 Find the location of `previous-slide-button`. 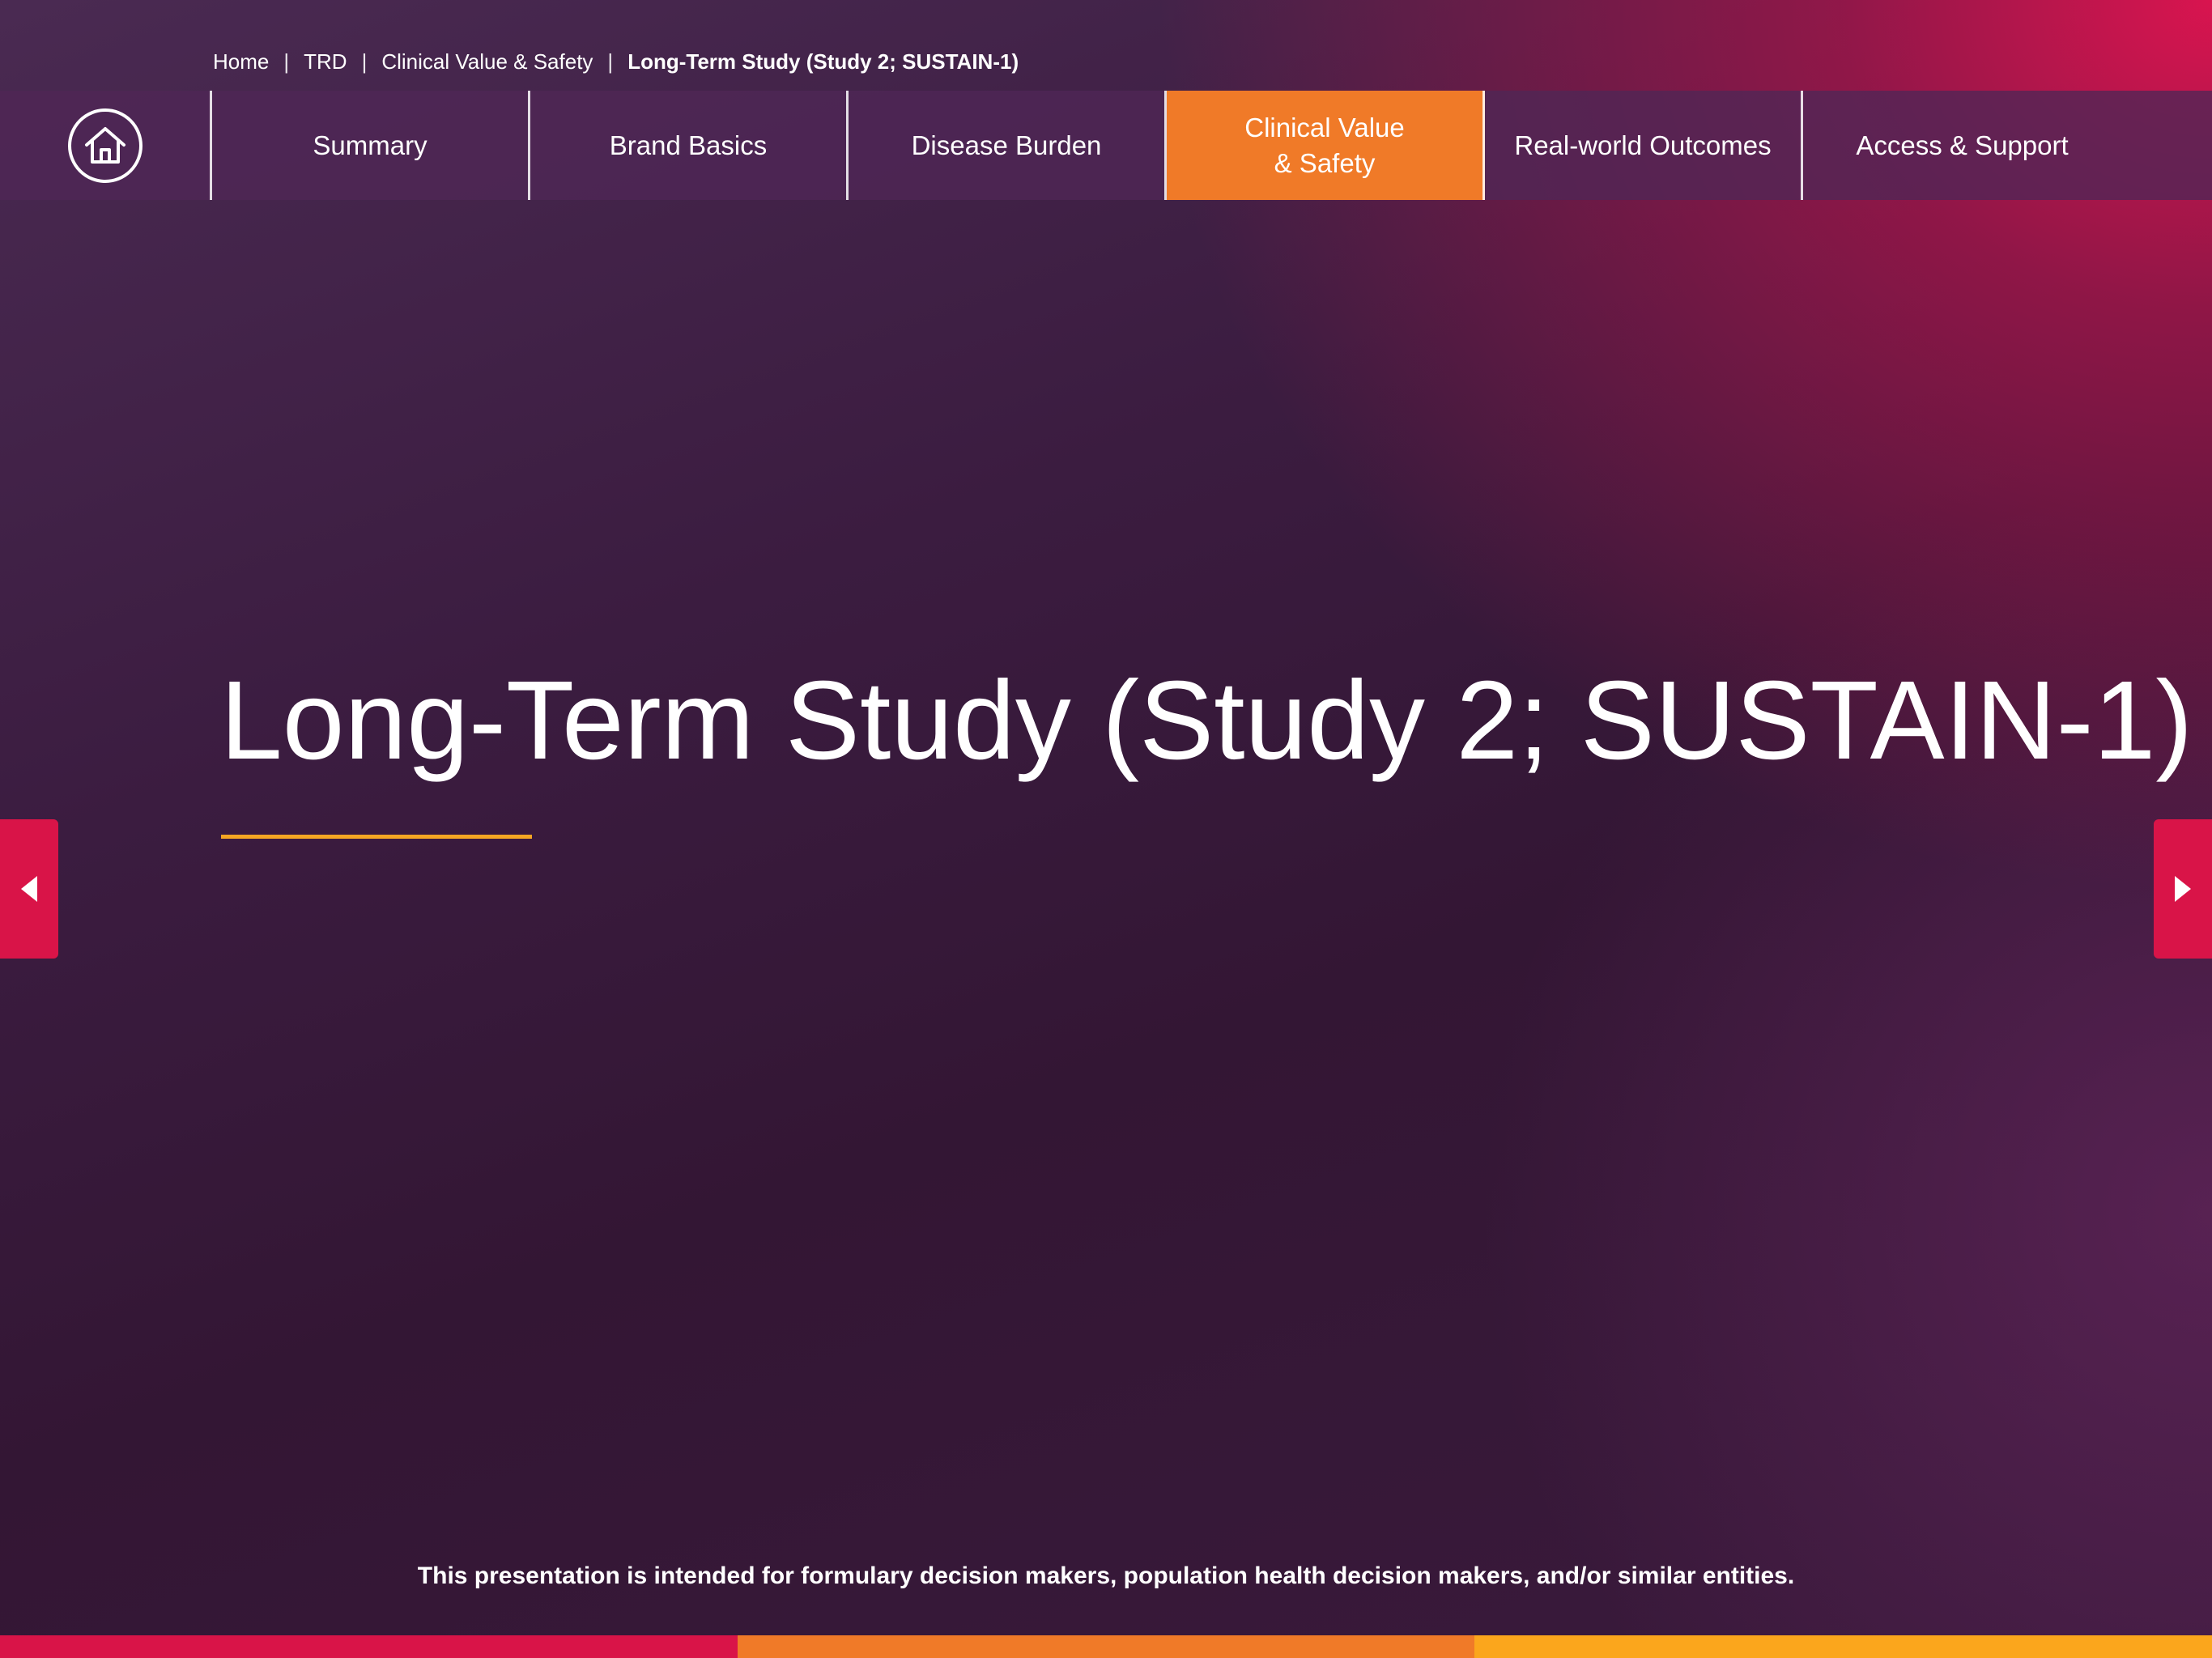

previous-slide-button is located at coordinates (29, 889).